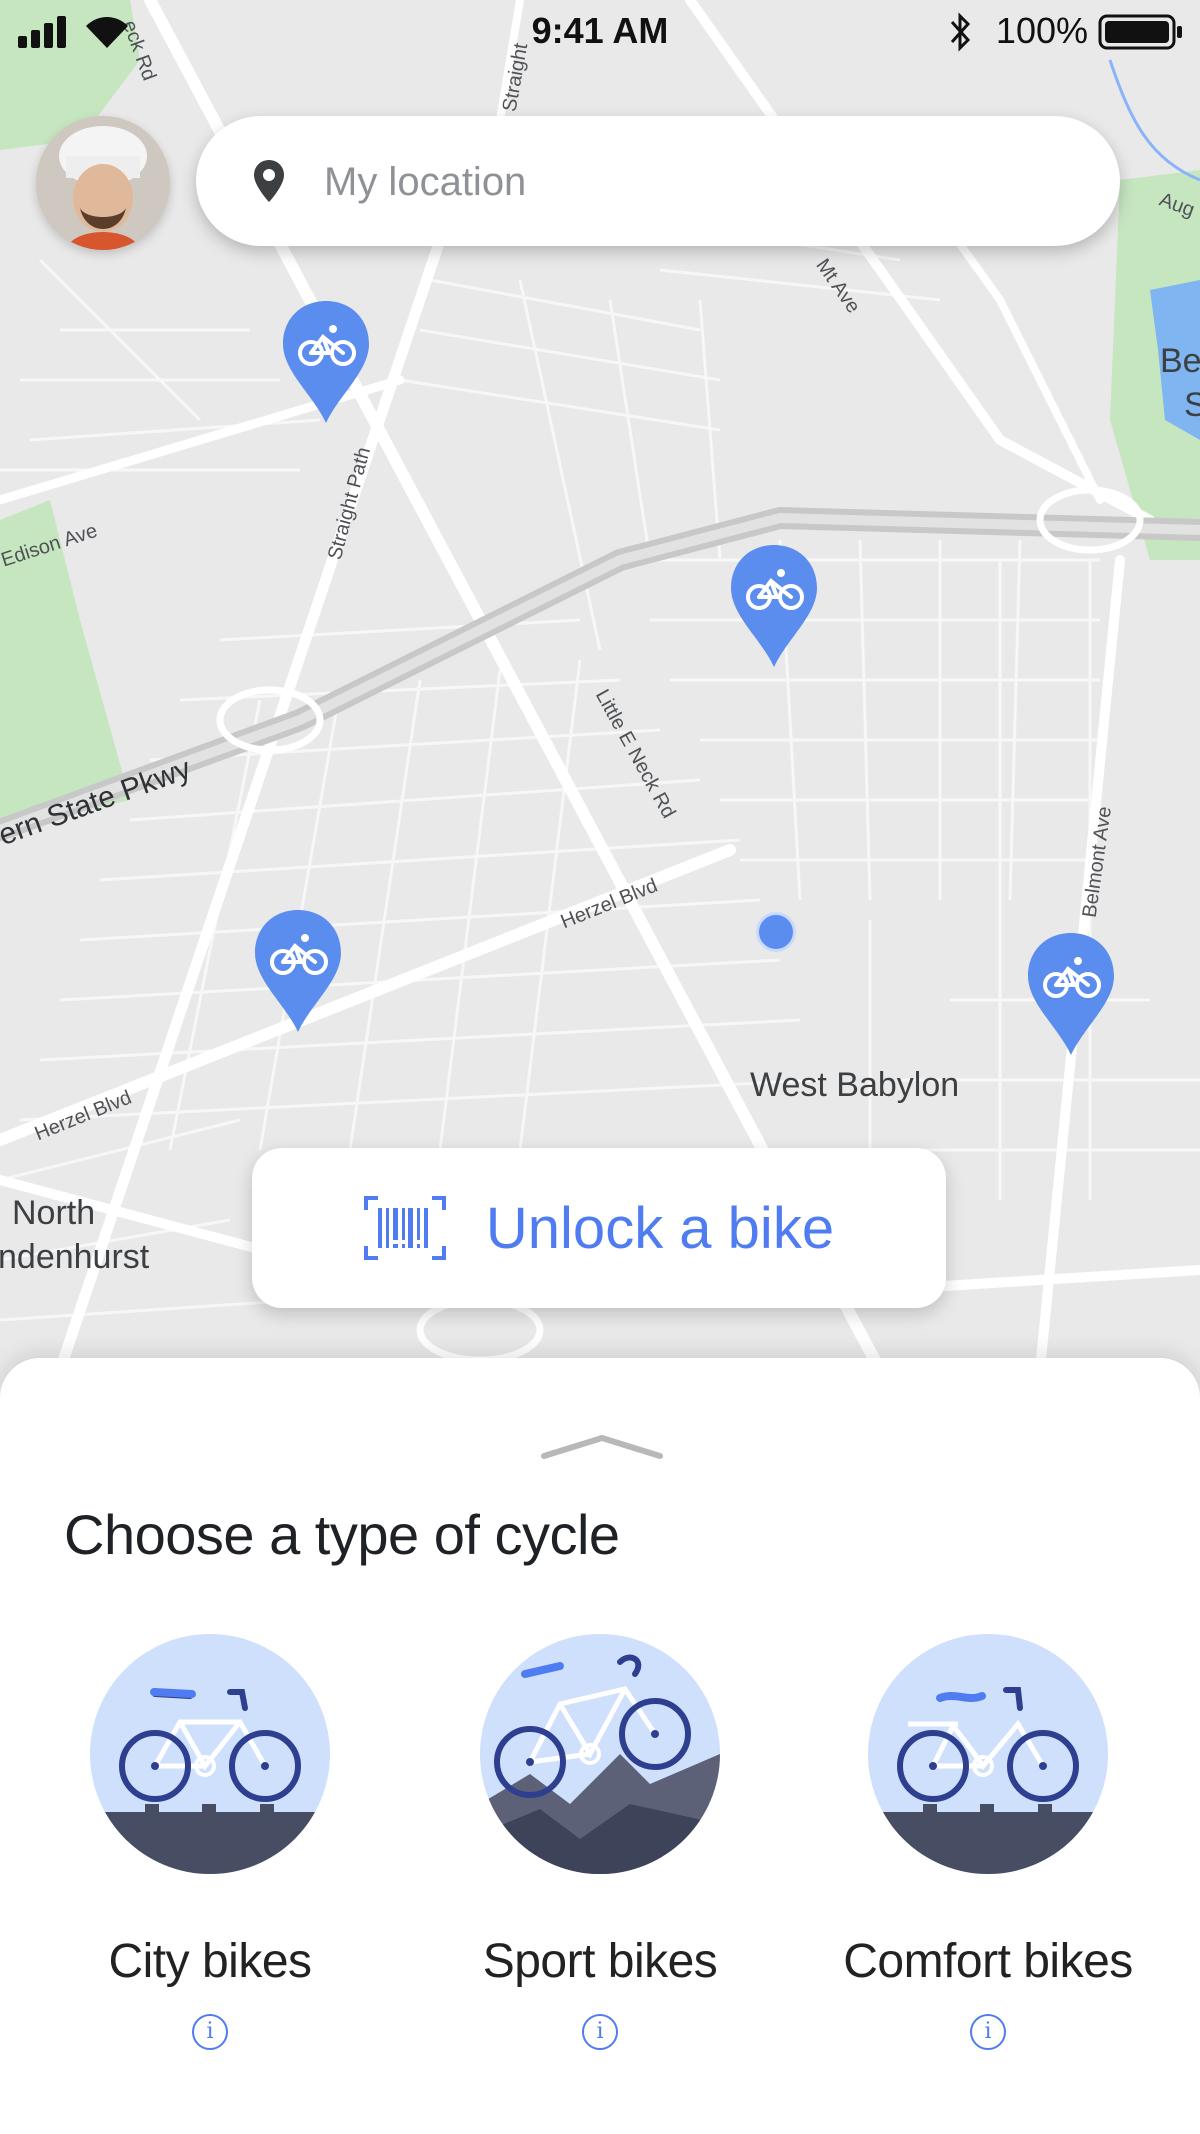 This screenshot has width=1200, height=2134. I want to click on comfort-bikes-option: Comfort bikes i, so click(988, 1854).